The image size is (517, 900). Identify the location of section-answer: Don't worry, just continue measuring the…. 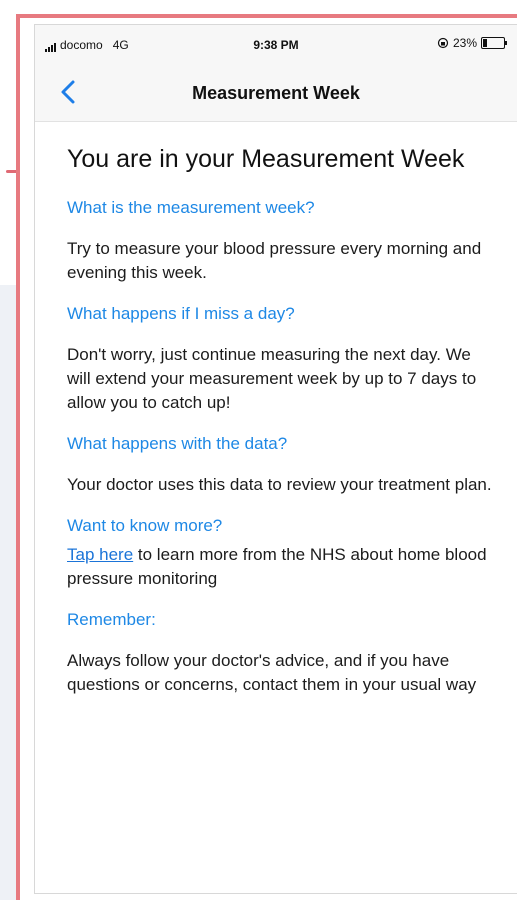
(272, 378).